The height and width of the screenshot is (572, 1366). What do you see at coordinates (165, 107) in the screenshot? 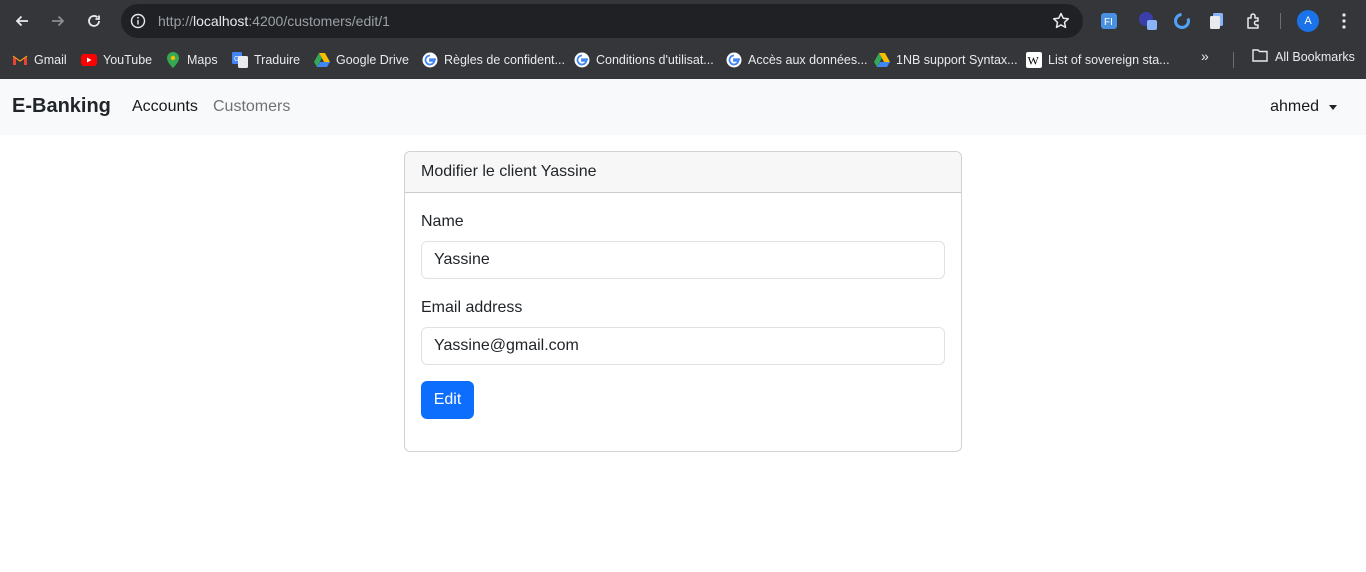
I see `nav-link-accounts: Accounts` at bounding box center [165, 107].